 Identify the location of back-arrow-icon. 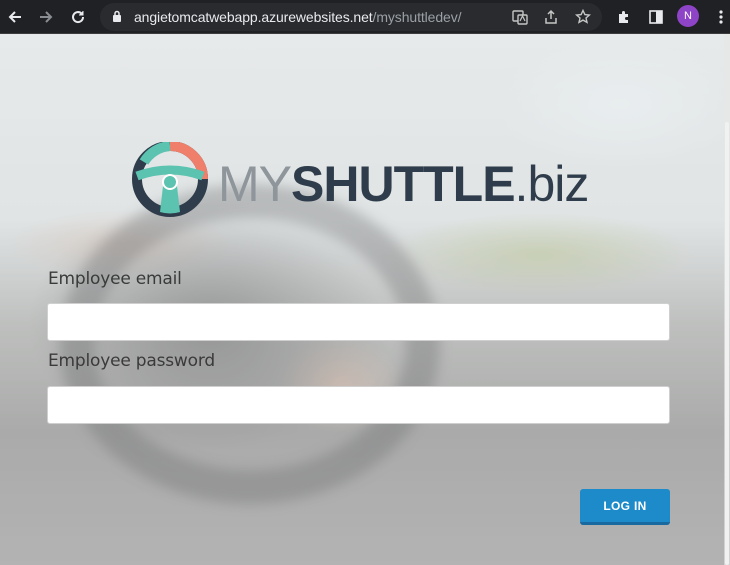
(14, 17).